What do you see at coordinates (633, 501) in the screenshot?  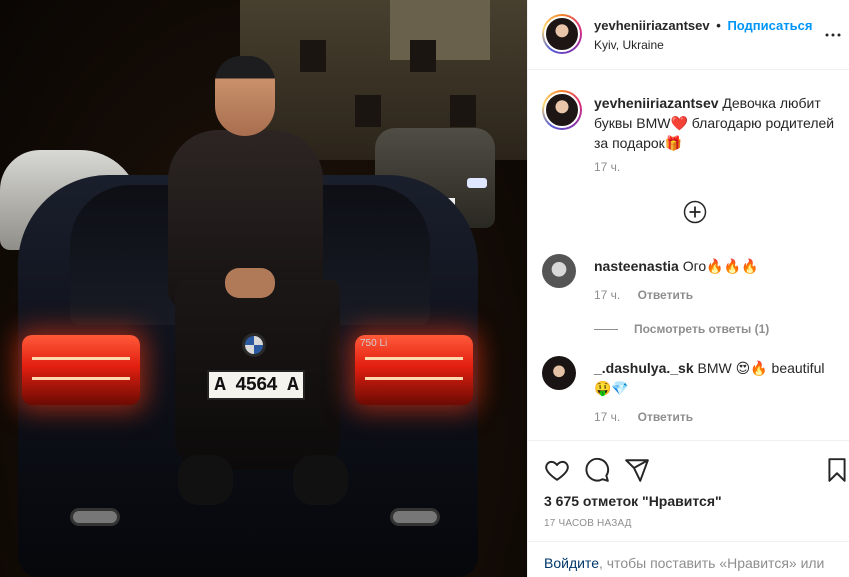 I see `likes-count: 3 675 отметок "Нравится"` at bounding box center [633, 501].